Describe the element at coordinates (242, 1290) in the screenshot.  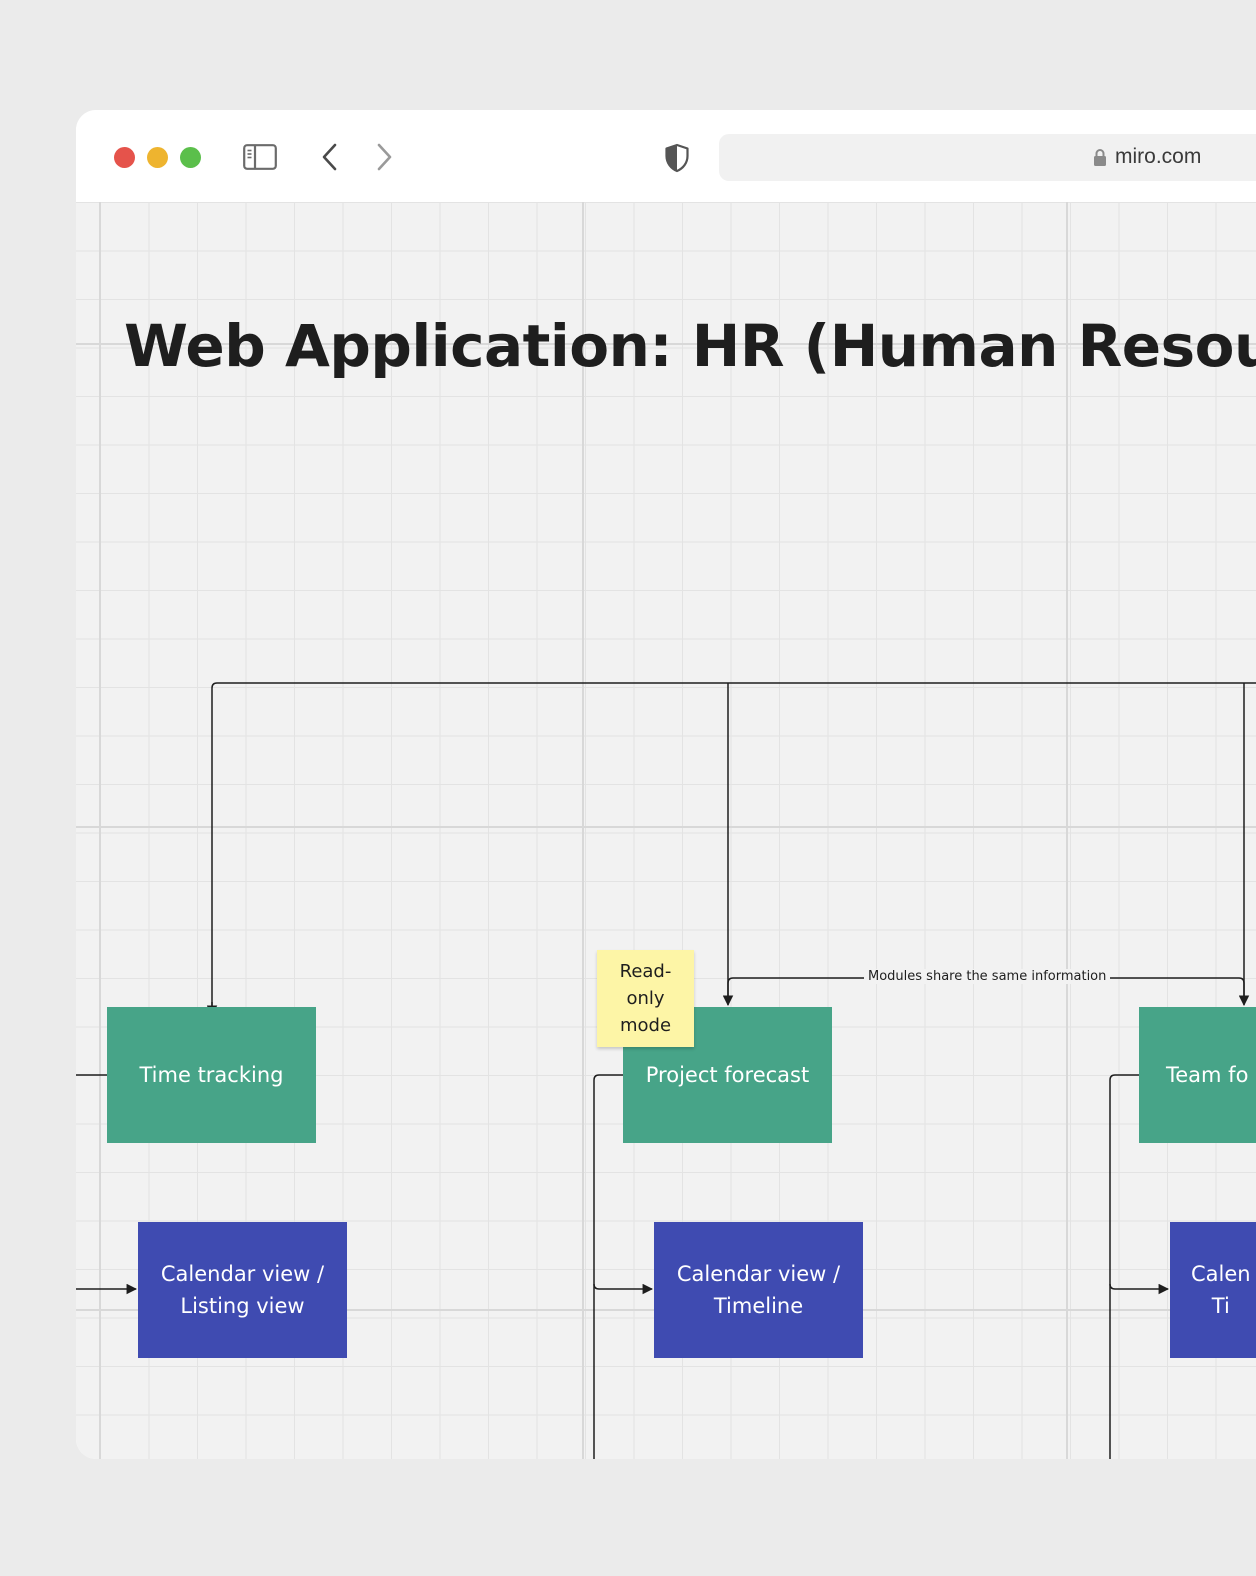
I see `view-calendar-listing: Calendar view / Listing view` at that location.